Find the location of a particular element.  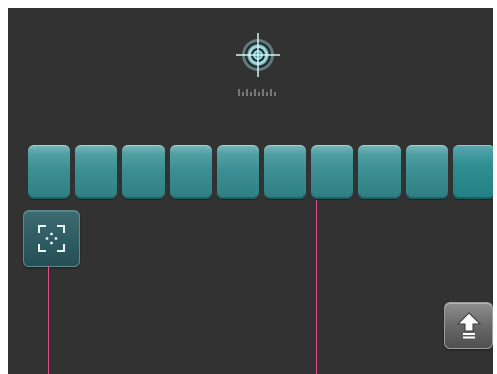

focus-frame-button is located at coordinates (51, 238).